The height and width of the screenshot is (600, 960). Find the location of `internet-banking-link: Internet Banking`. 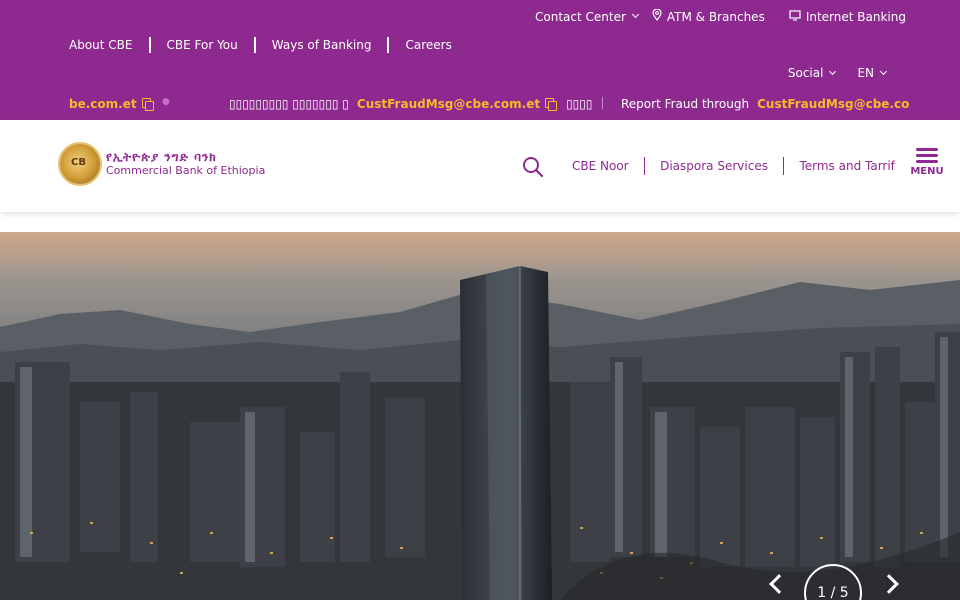

internet-banking-link: Internet Banking is located at coordinates (847, 17).